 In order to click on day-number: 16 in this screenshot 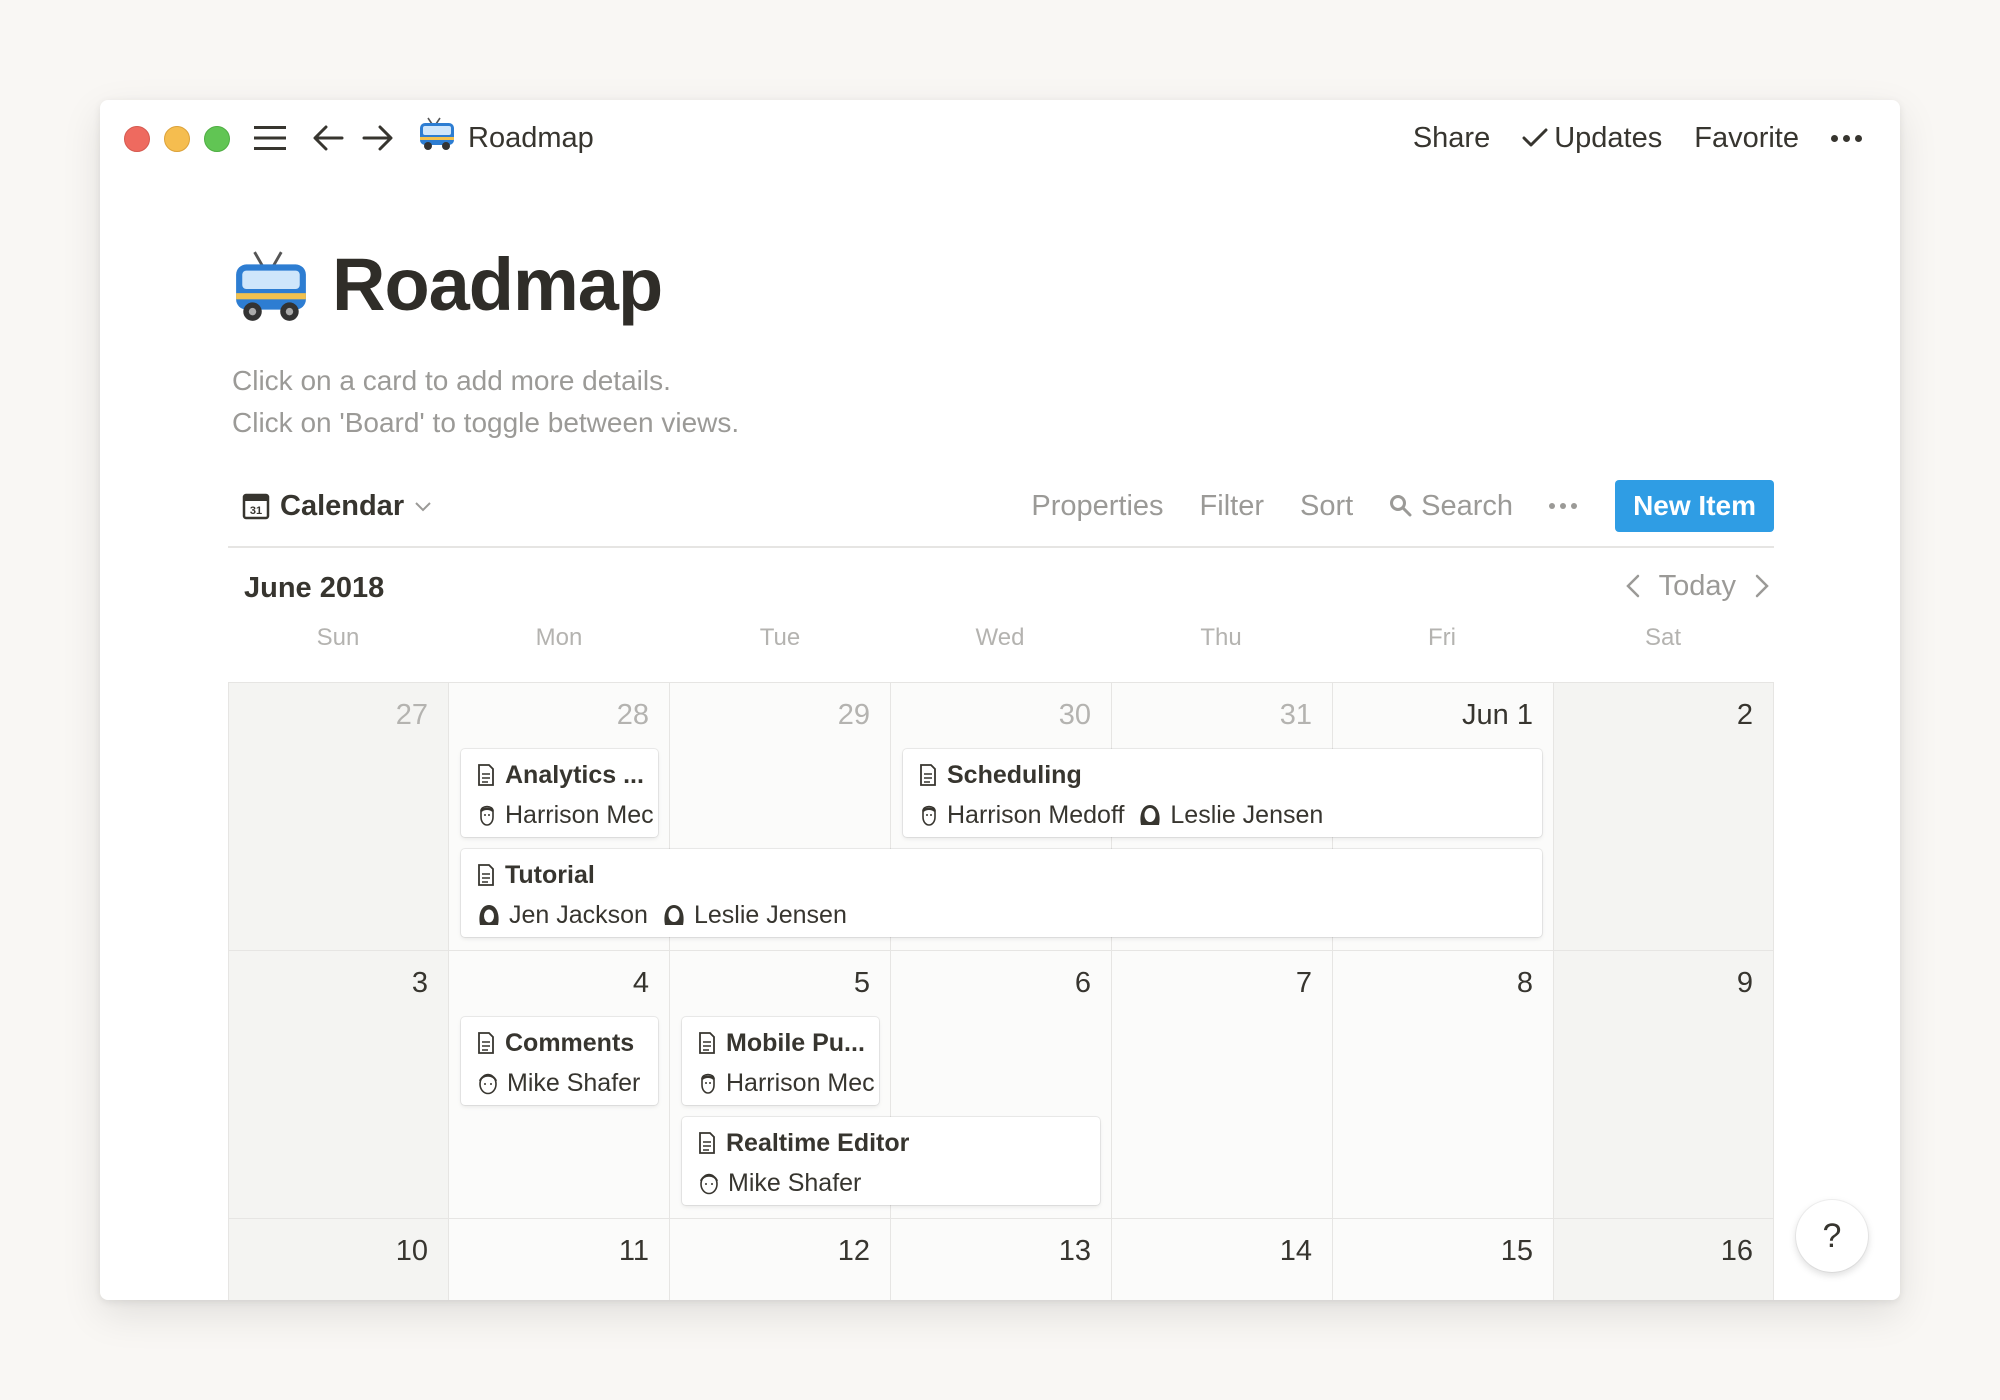, I will do `click(1736, 1251)`.